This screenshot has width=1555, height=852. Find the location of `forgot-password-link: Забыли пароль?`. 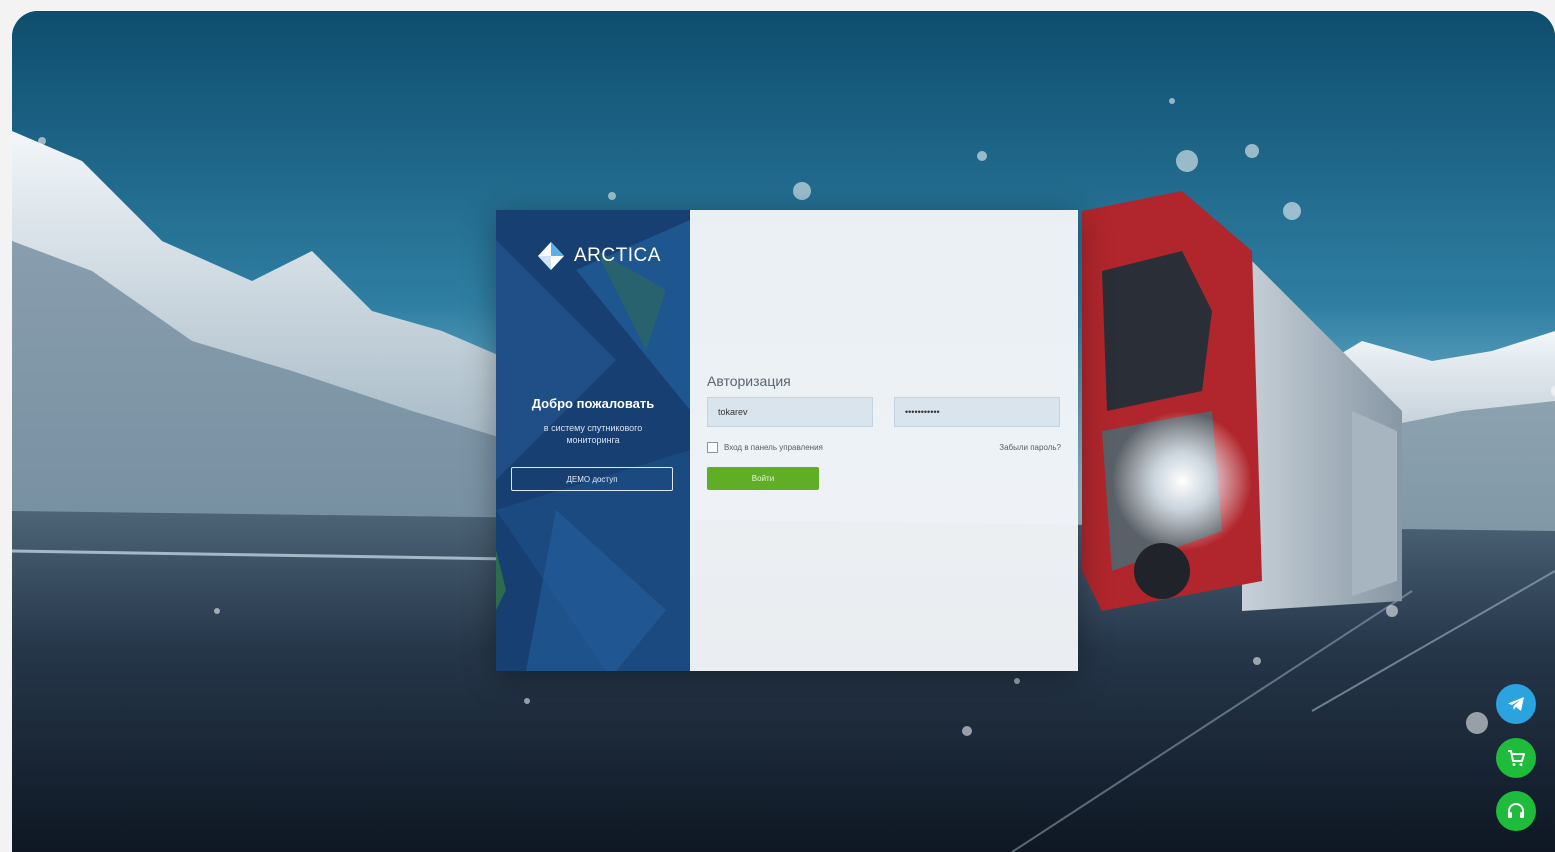

forgot-password-link: Забыли пароль? is located at coordinates (1030, 447).